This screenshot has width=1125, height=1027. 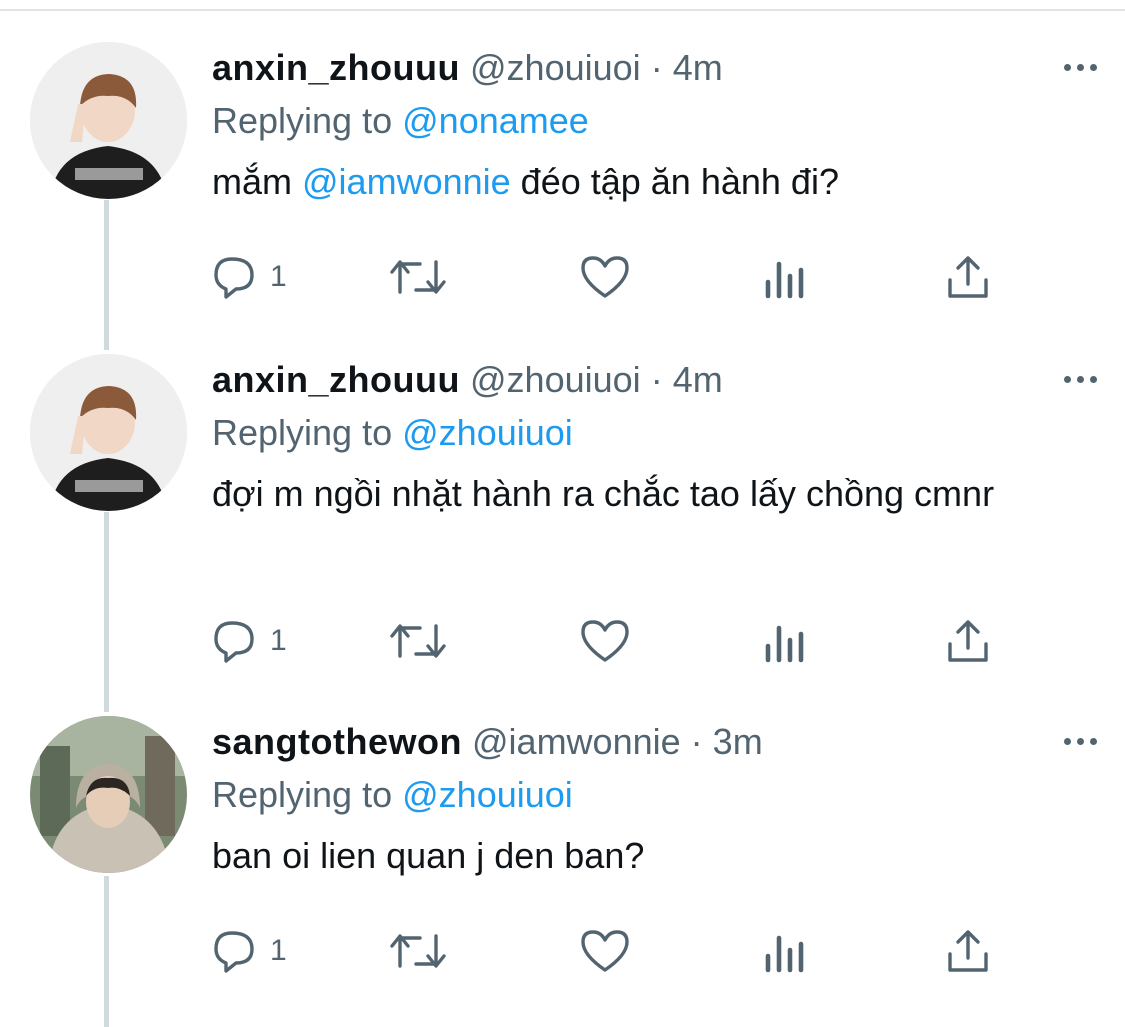 What do you see at coordinates (428, 855) in the screenshot?
I see `tweet-text: ban oi lien quan j den ban?` at bounding box center [428, 855].